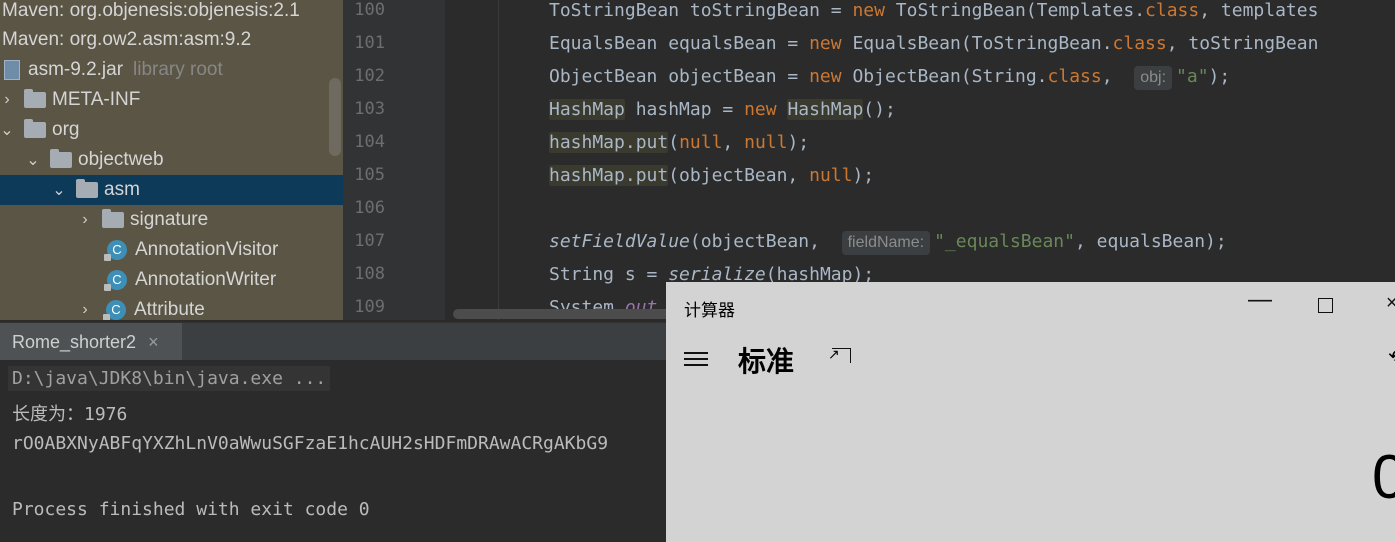  I want to click on tree-item-label: Maven: org.ow2.asm:asm:9.2, so click(127, 39).